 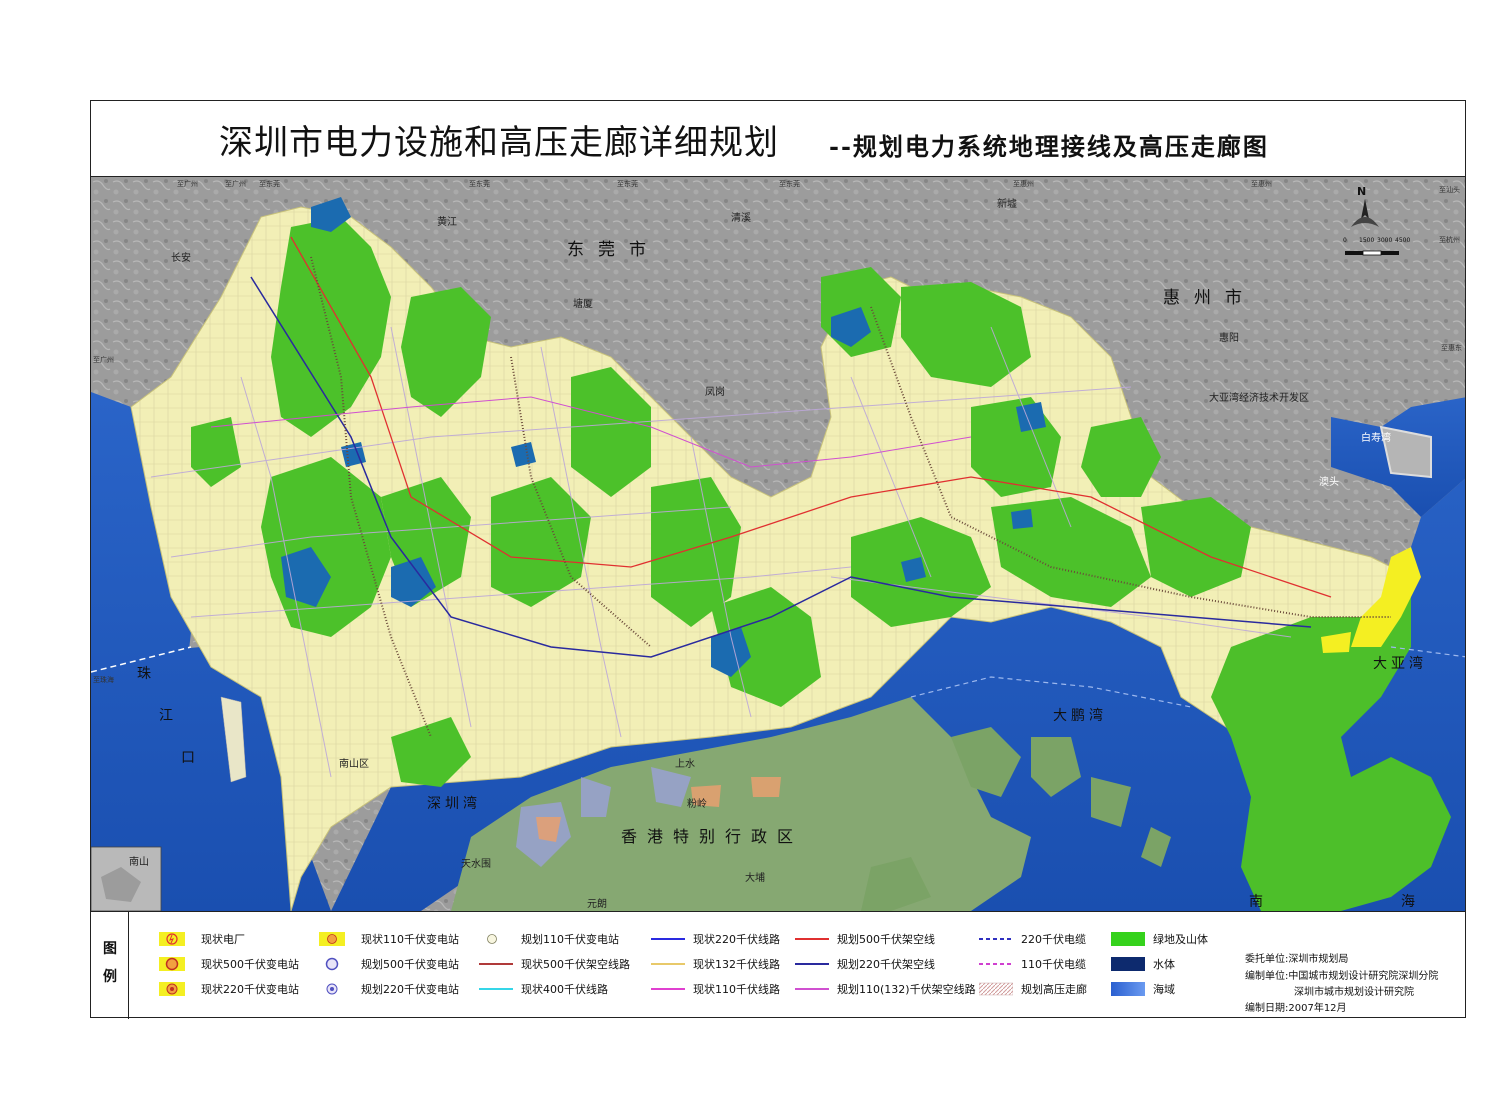 I want to click on label-tianshuiwei: 天水围, so click(x=476, y=864).